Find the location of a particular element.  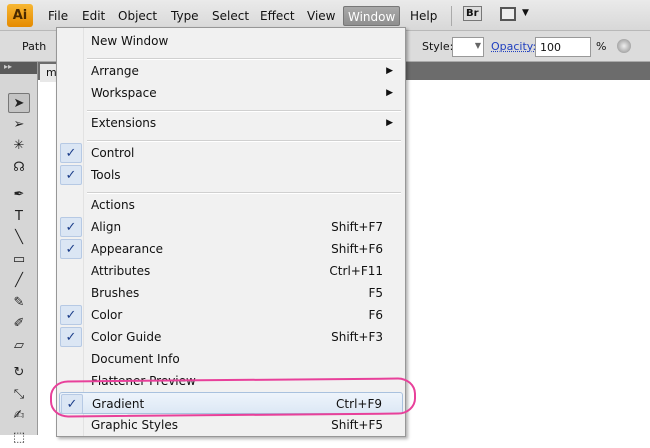

menu-item-label: Color Guide is located at coordinates (126, 337).